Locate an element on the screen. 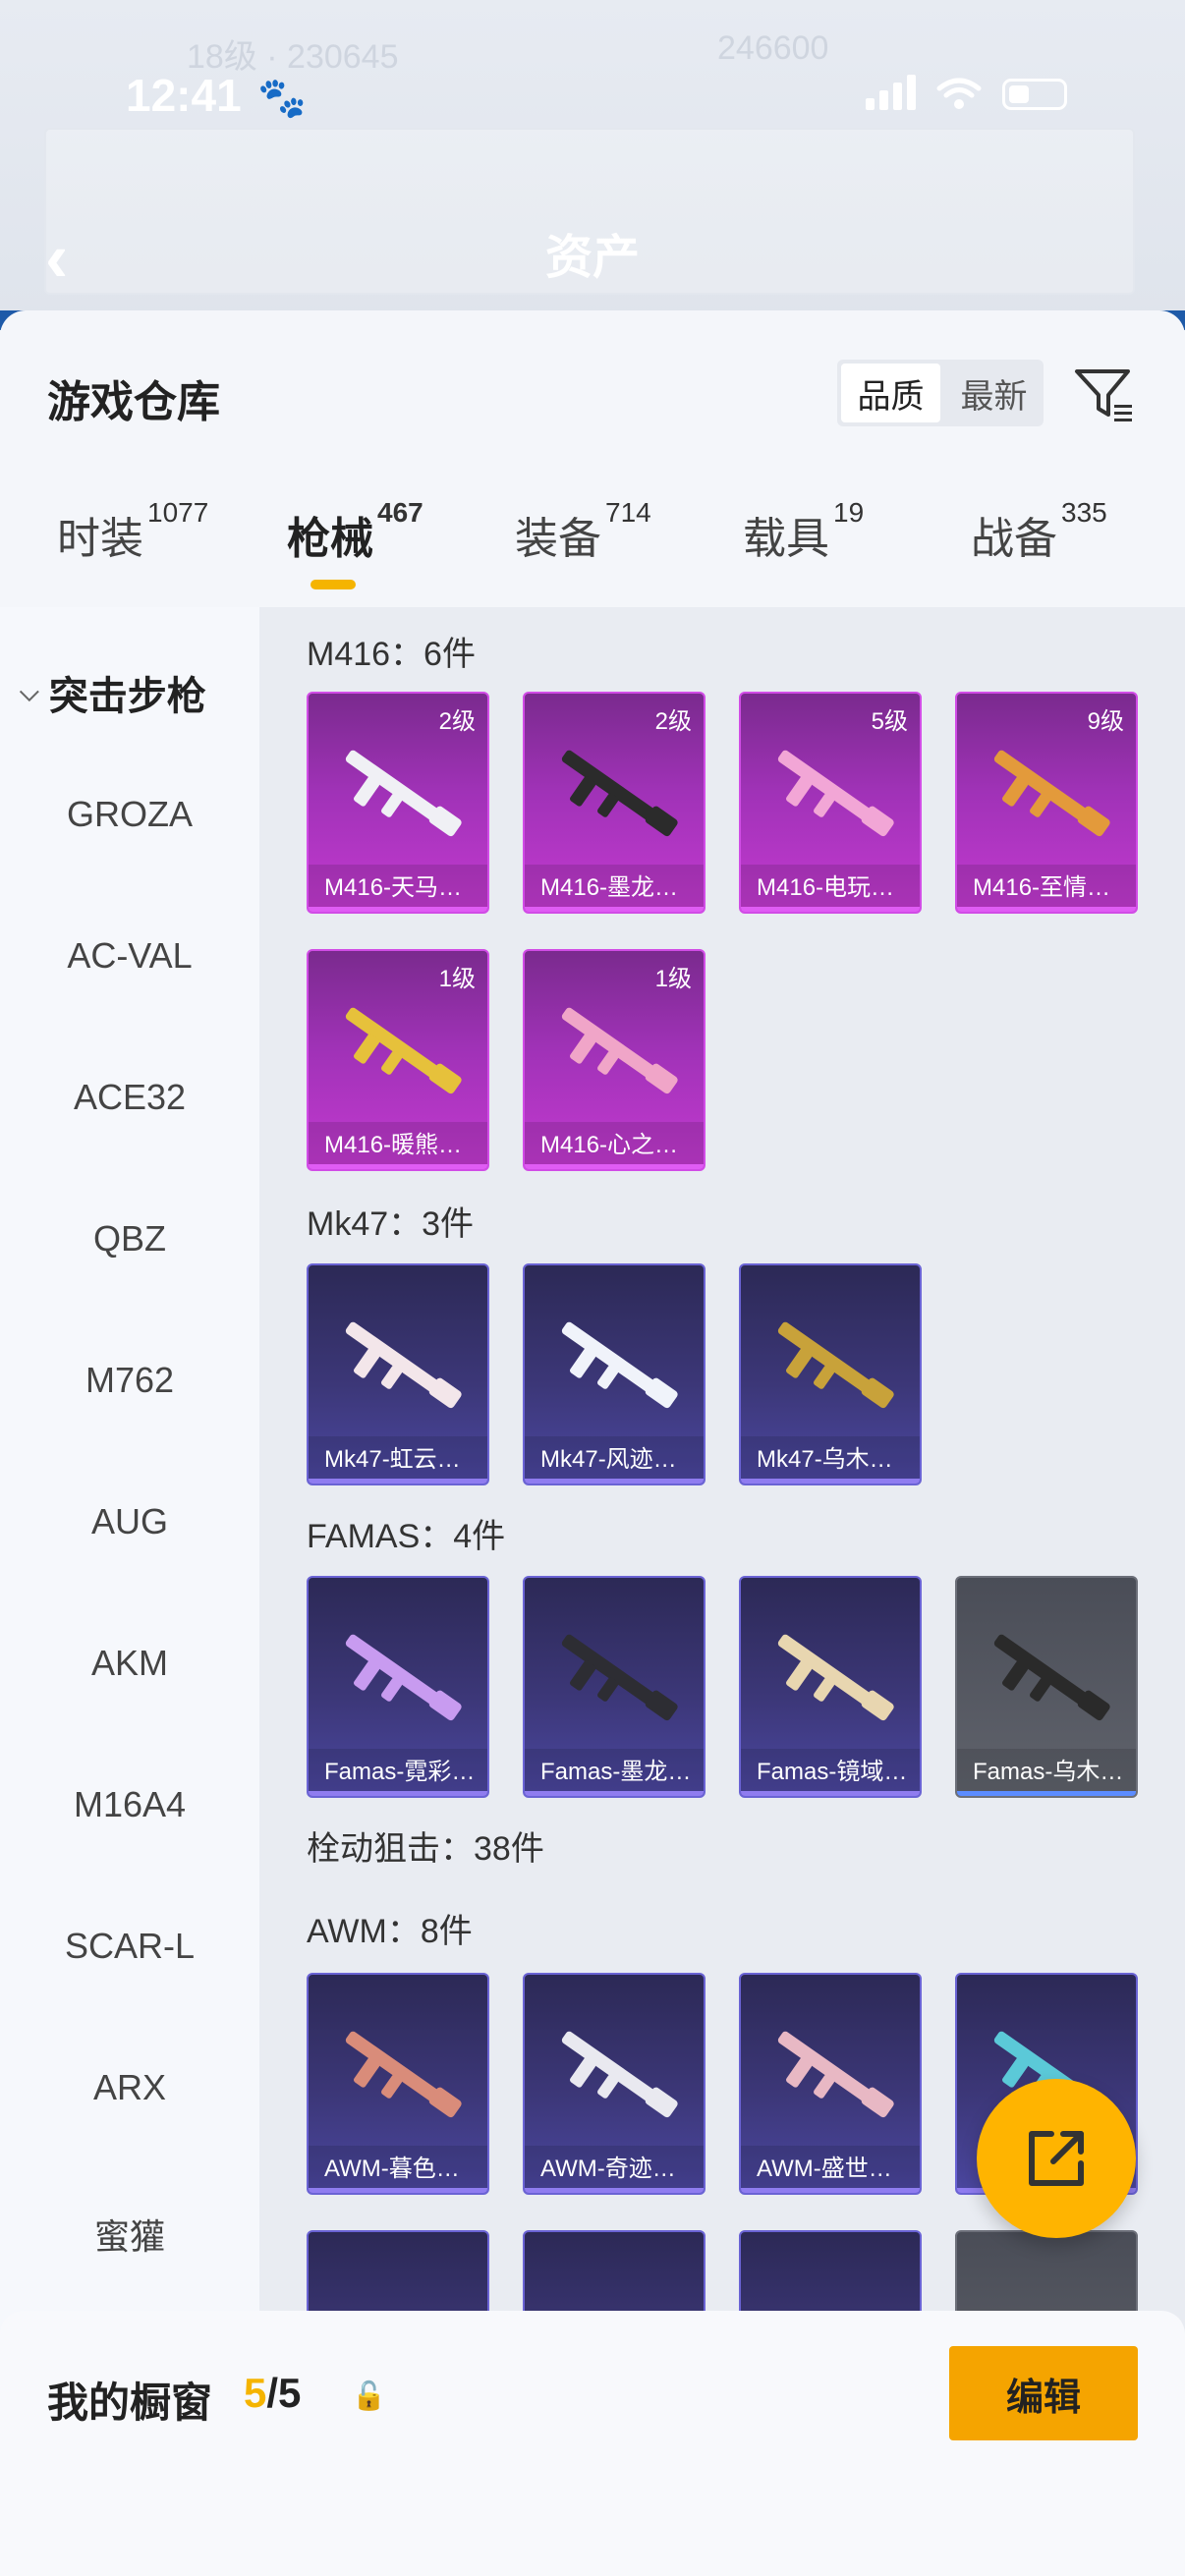 The width and height of the screenshot is (1185, 2576). sort-latest-button: 最新 is located at coordinates (994, 393).